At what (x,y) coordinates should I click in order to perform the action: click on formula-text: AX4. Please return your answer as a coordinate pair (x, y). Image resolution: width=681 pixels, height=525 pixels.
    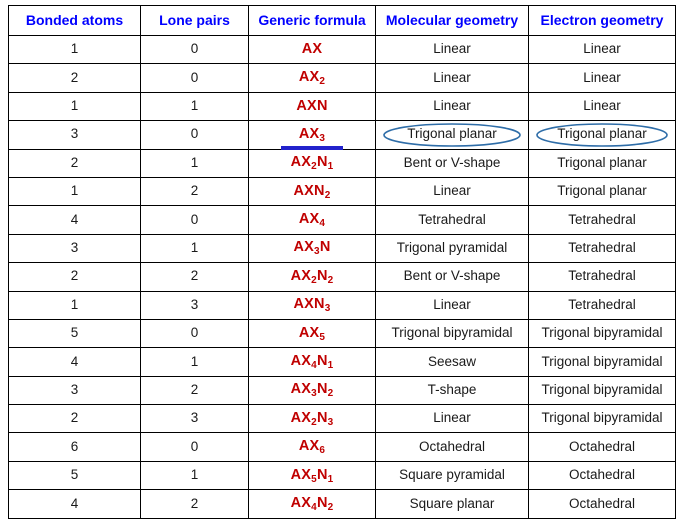
    Looking at the image, I should click on (311, 220).